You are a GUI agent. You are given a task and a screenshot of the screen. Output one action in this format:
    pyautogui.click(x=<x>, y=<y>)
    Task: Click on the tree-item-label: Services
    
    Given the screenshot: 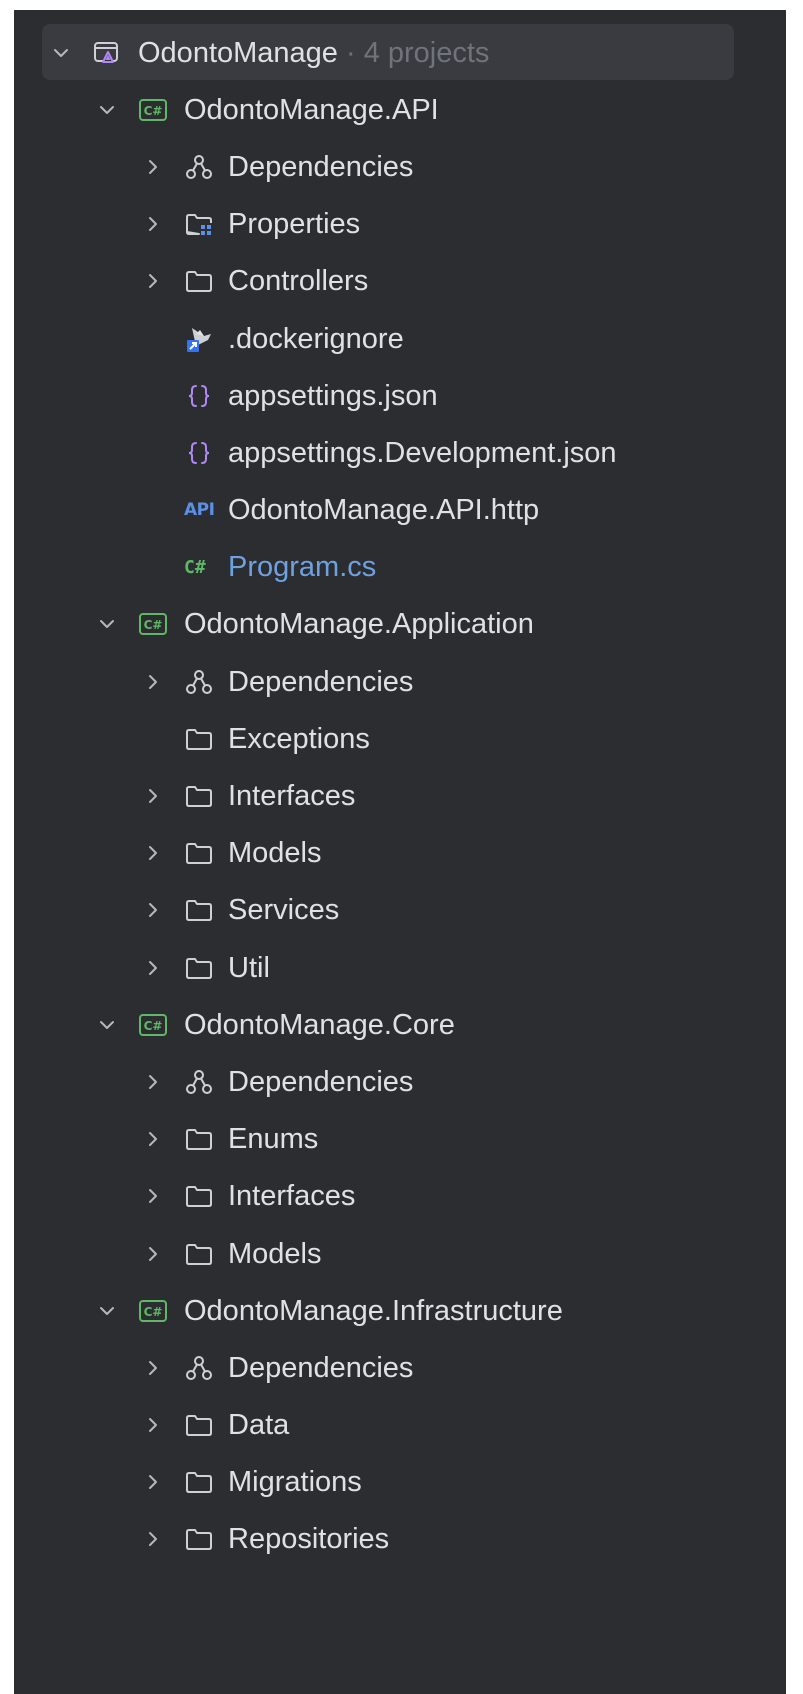 What is the action you would take?
    pyautogui.click(x=284, y=910)
    